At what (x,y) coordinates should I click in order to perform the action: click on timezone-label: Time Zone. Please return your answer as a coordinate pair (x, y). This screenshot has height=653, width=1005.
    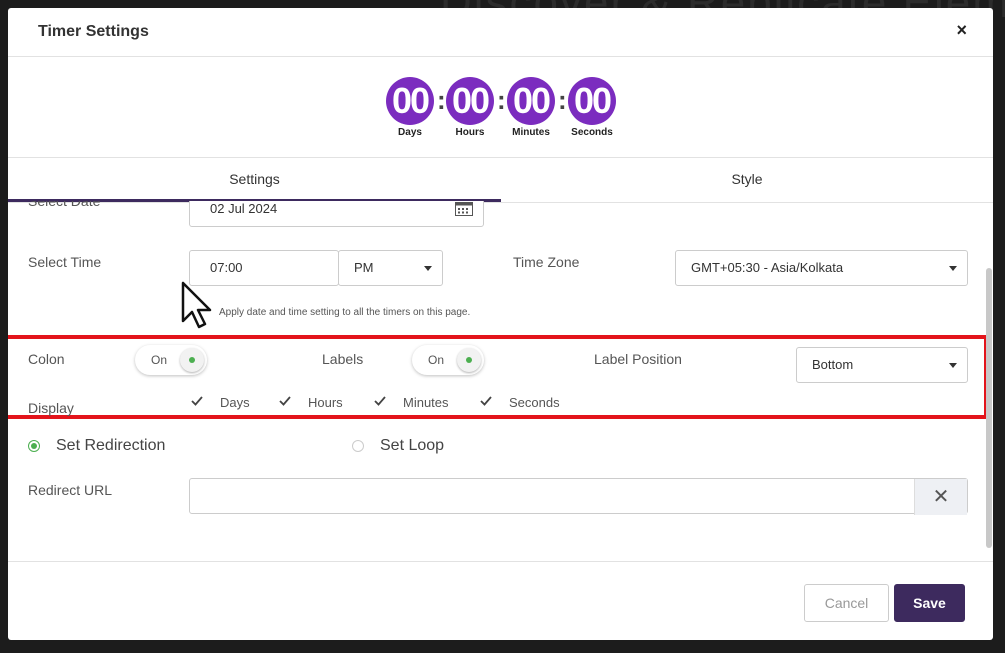
    Looking at the image, I should click on (546, 262).